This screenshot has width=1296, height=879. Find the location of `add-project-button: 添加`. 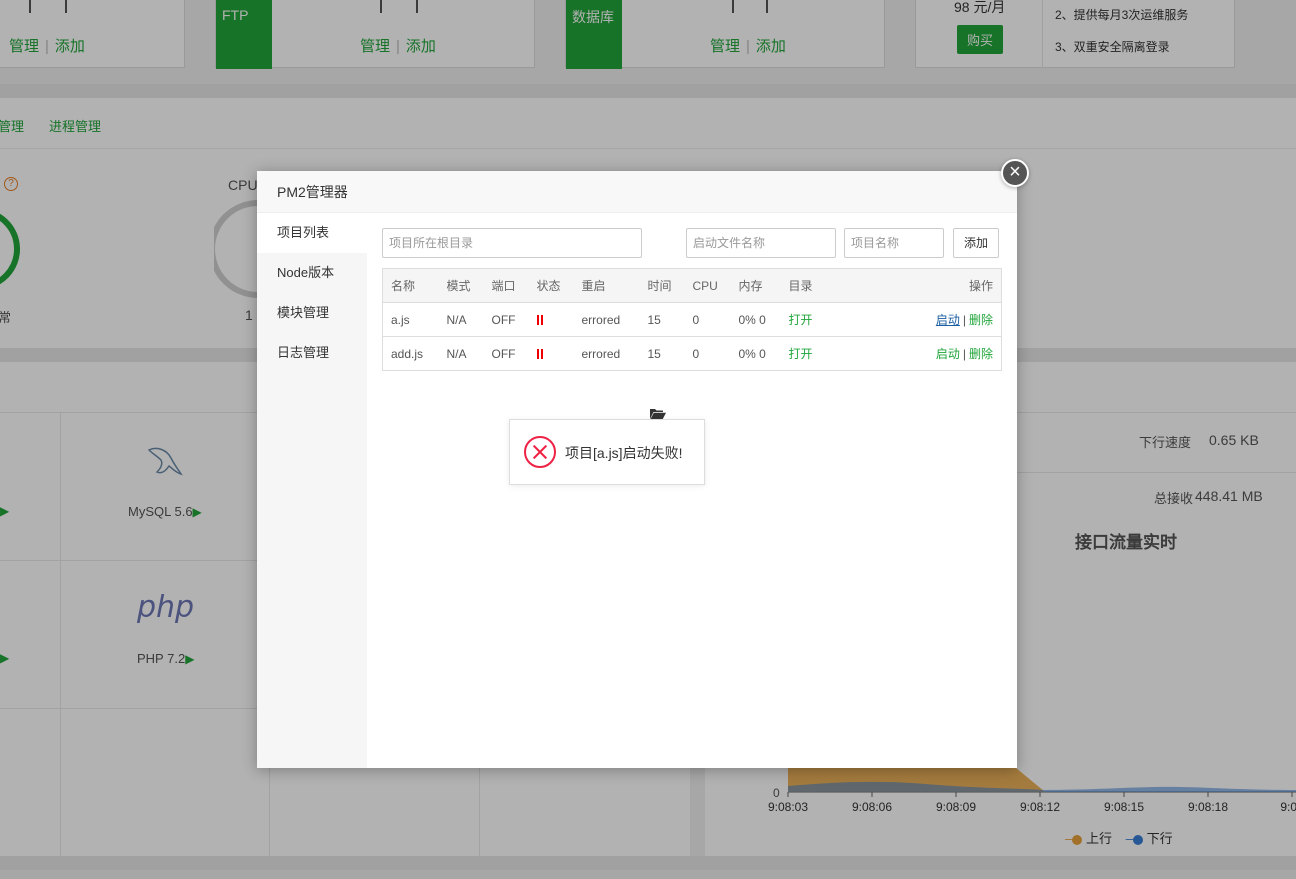

add-project-button: 添加 is located at coordinates (976, 243).